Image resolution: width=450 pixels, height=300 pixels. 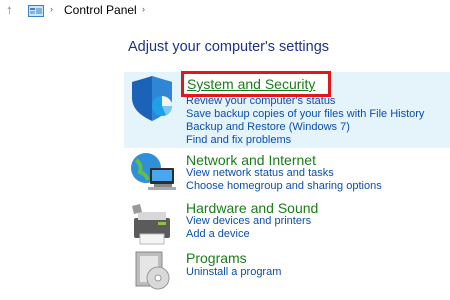 I want to click on category-title-hardware-sound: Hardware and Sound, so click(x=252, y=208).